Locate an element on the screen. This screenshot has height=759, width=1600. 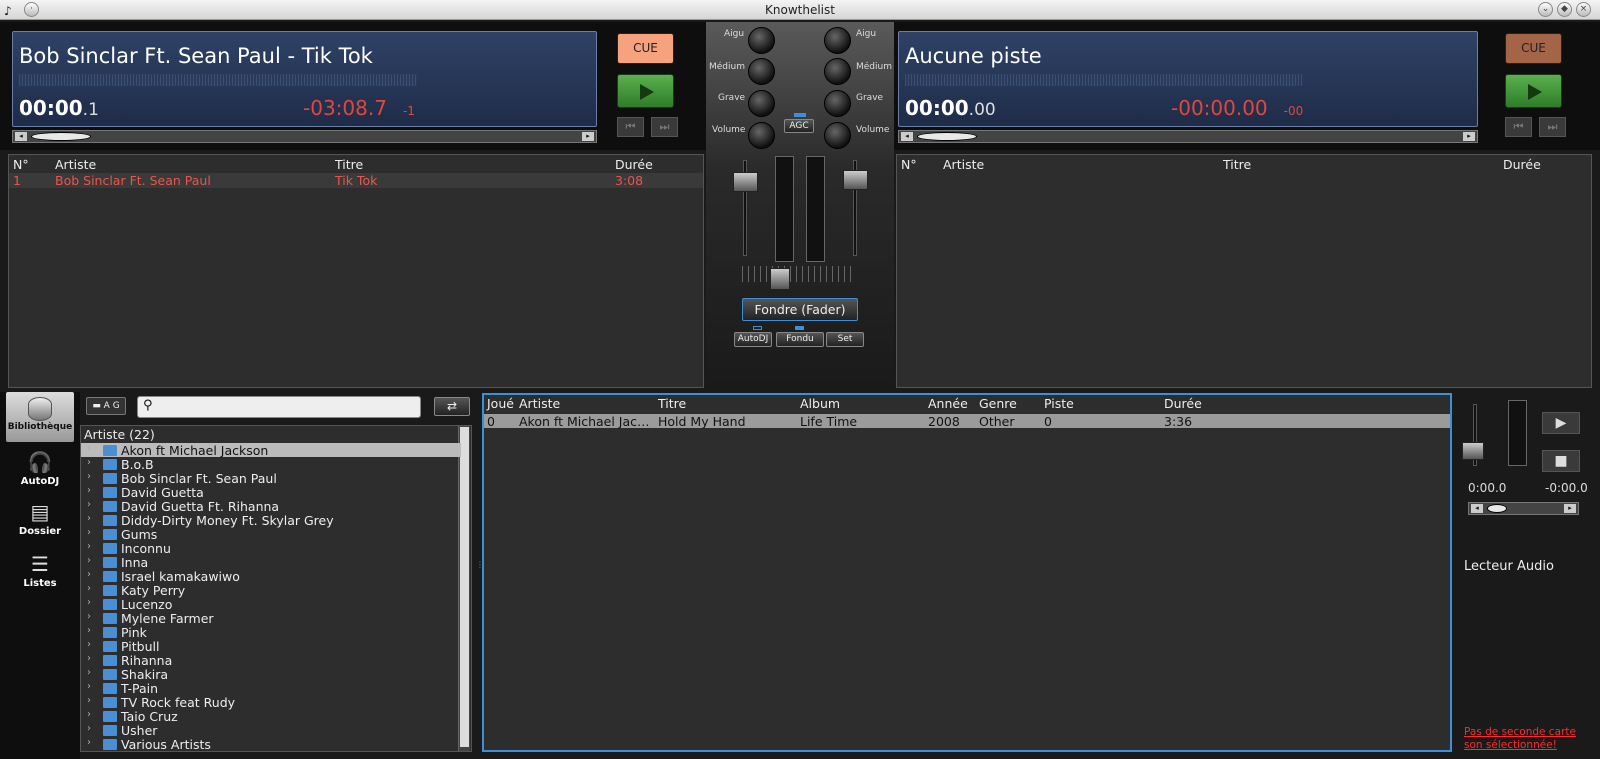
deck-right-prev-button: ⏮ is located at coordinates (1518, 127).